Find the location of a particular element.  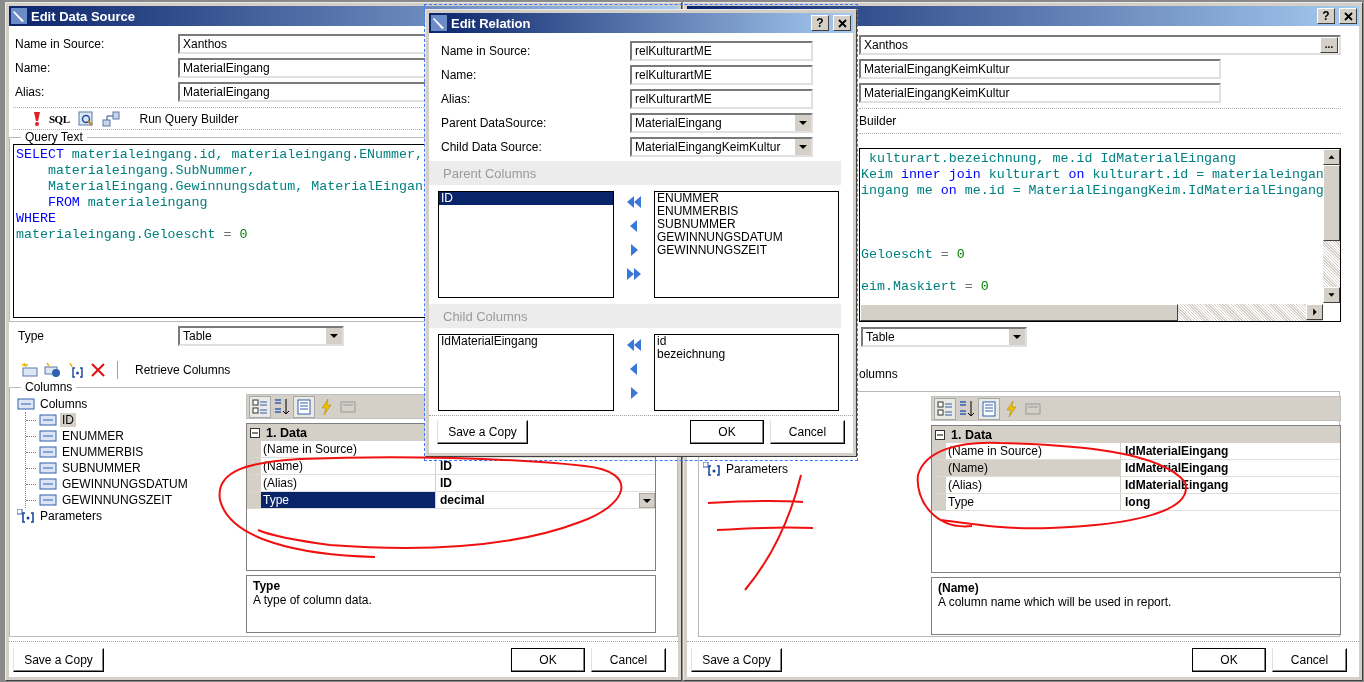

property-value: ID is located at coordinates (446, 466).